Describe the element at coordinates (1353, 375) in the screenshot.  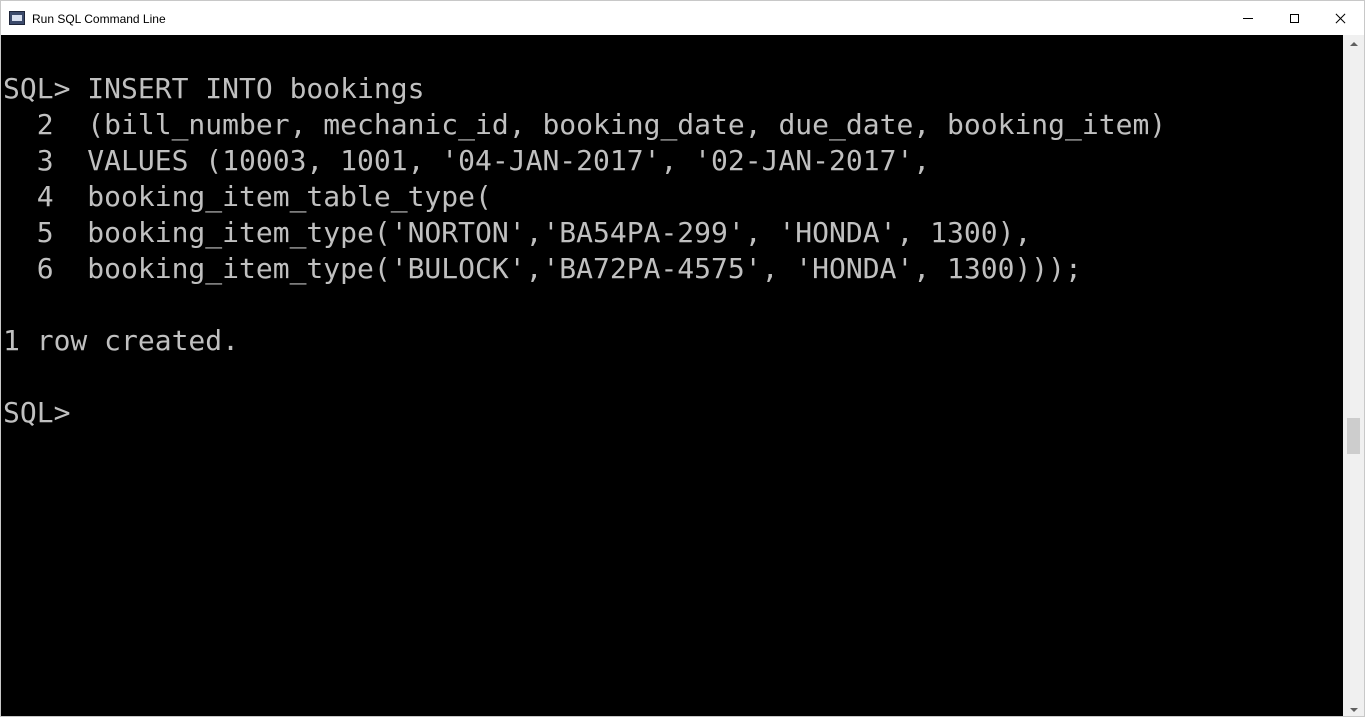
I see `vertical-scrollbar` at that location.